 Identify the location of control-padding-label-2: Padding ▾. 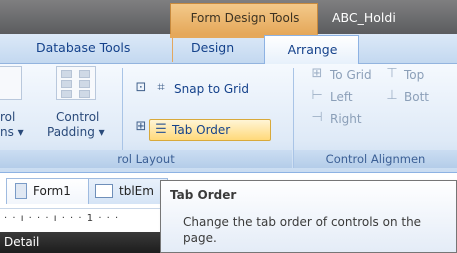
(76, 132).